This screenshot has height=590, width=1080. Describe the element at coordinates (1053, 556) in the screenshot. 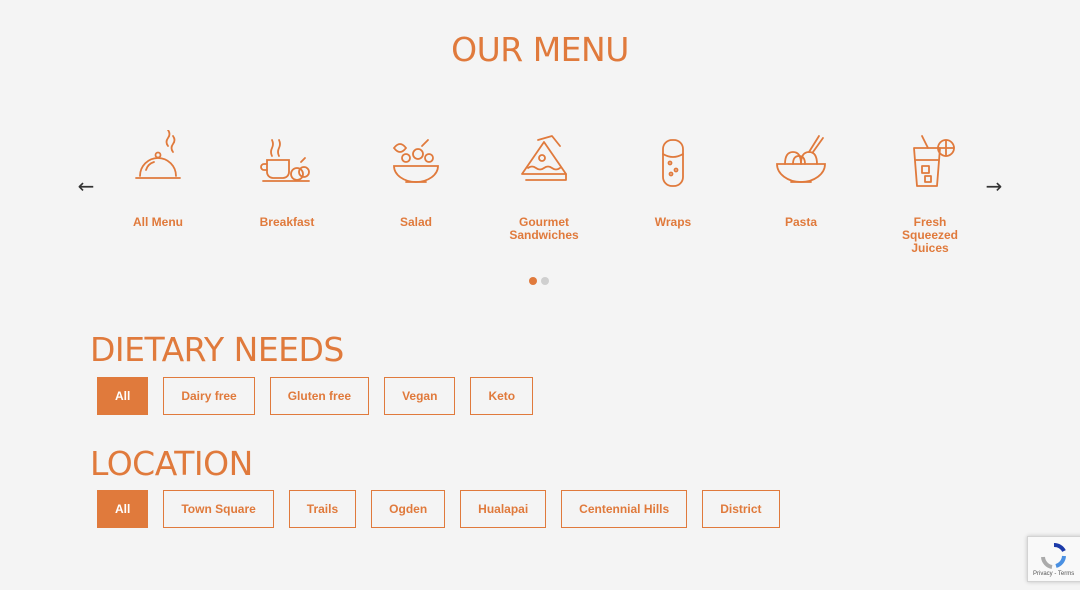

I see `recaptcha-icon` at that location.